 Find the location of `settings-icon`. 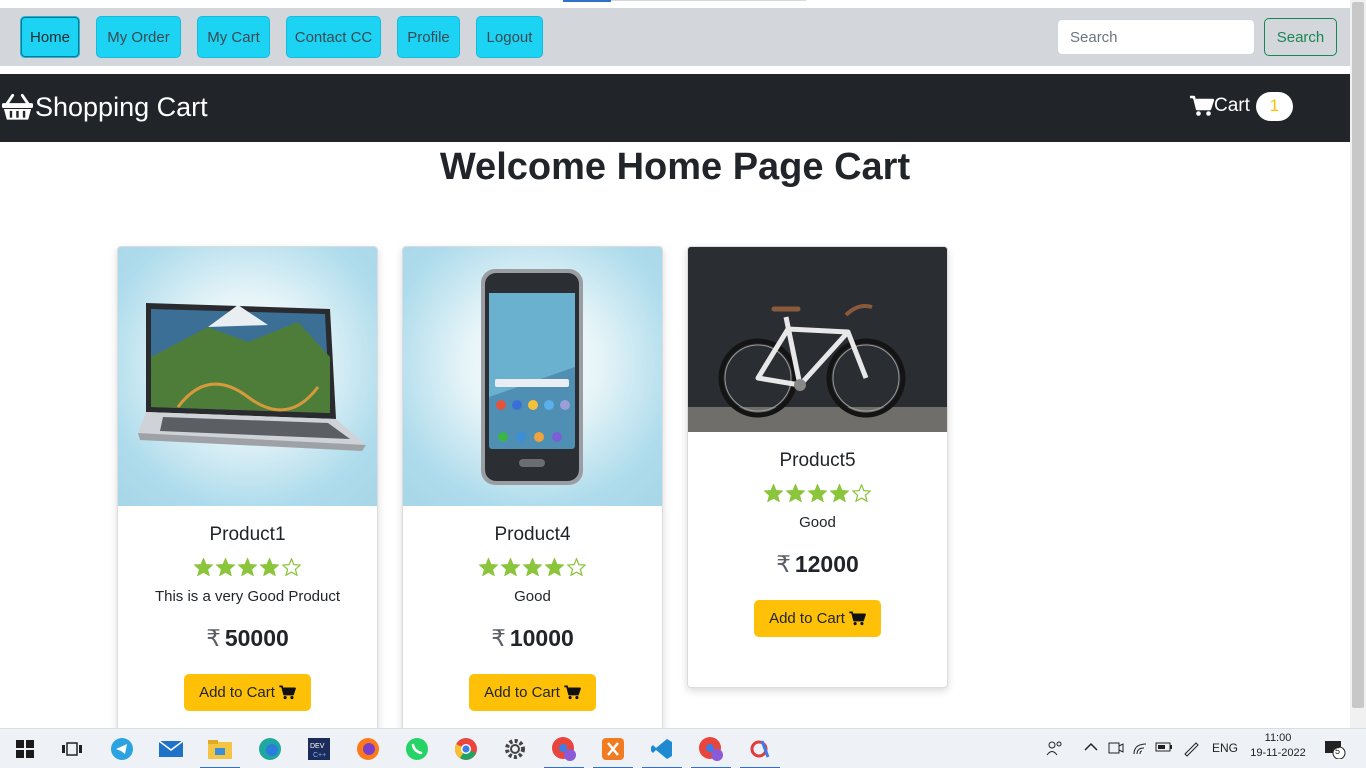

settings-icon is located at coordinates (515, 749).